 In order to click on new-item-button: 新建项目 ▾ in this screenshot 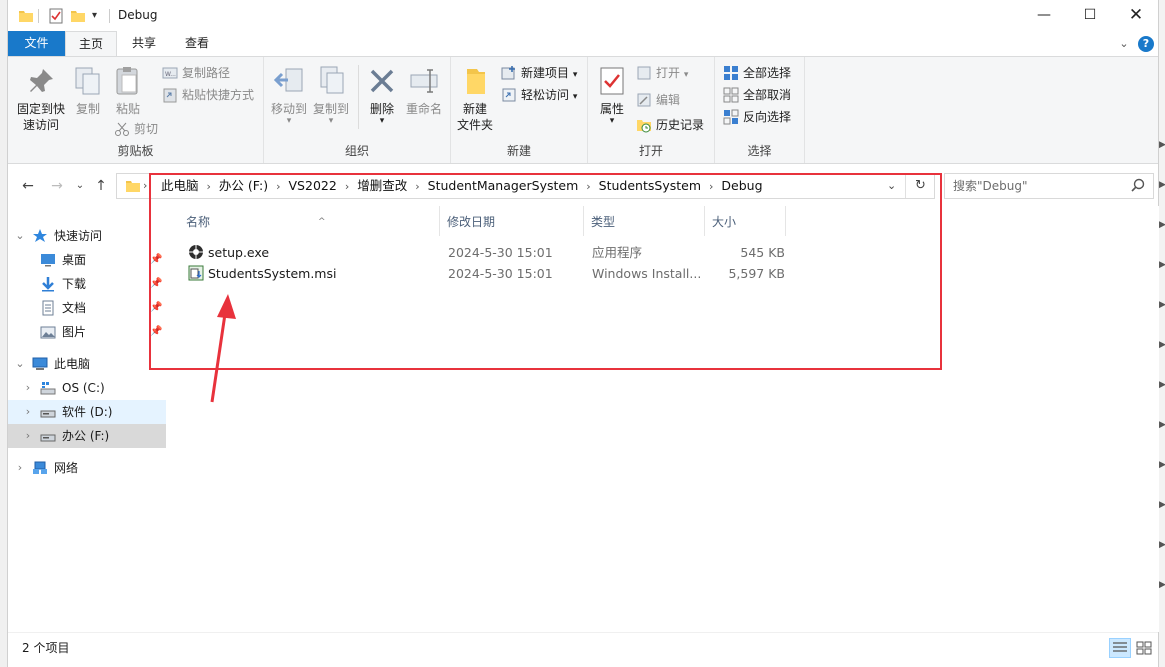, I will do `click(539, 73)`.